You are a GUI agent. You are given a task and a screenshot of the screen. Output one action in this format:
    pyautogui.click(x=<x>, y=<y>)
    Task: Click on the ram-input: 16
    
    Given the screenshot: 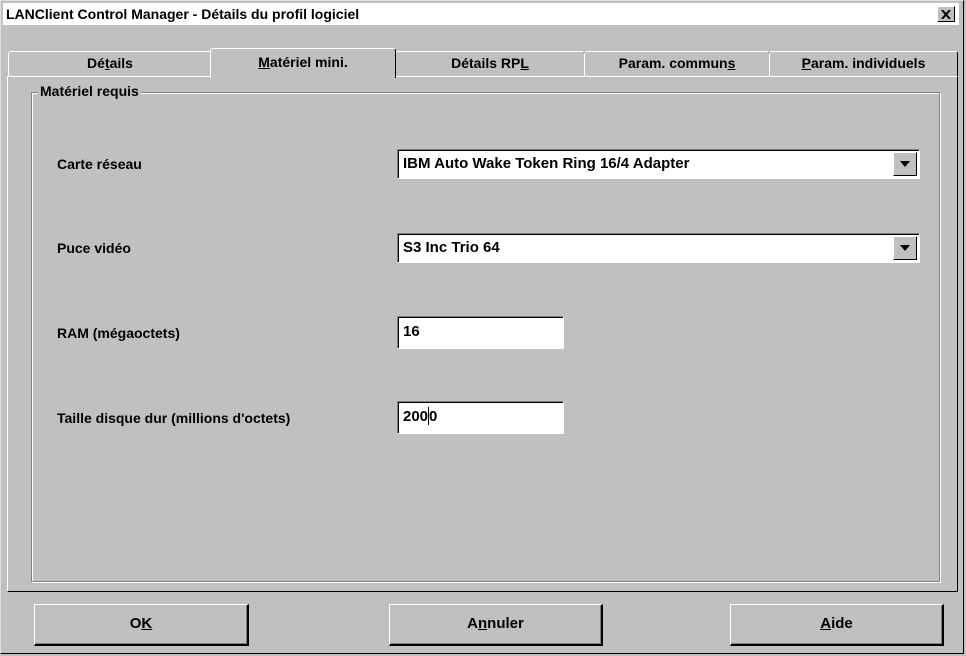 What is the action you would take?
    pyautogui.click(x=480, y=332)
    